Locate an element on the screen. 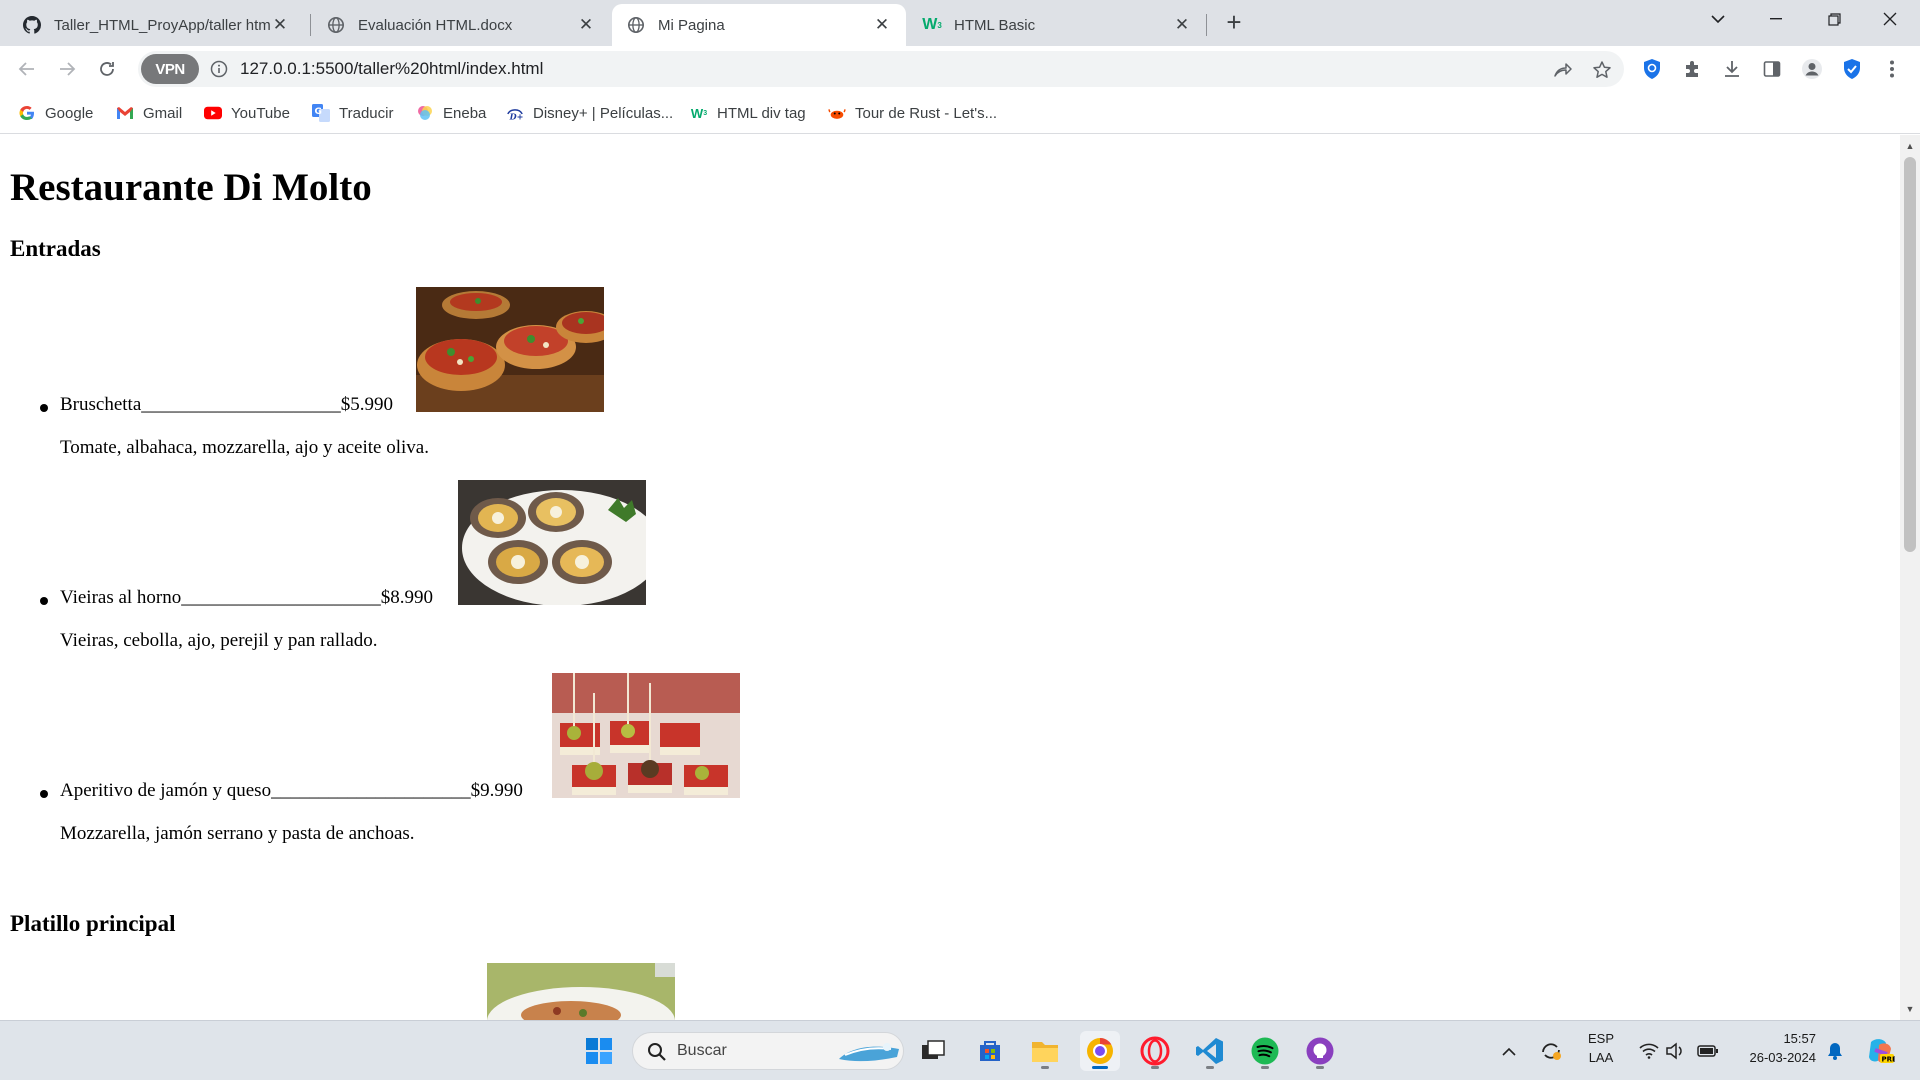 Image resolution: width=1920 pixels, height=1080 pixels. disney-icon: D+ is located at coordinates (515, 113).